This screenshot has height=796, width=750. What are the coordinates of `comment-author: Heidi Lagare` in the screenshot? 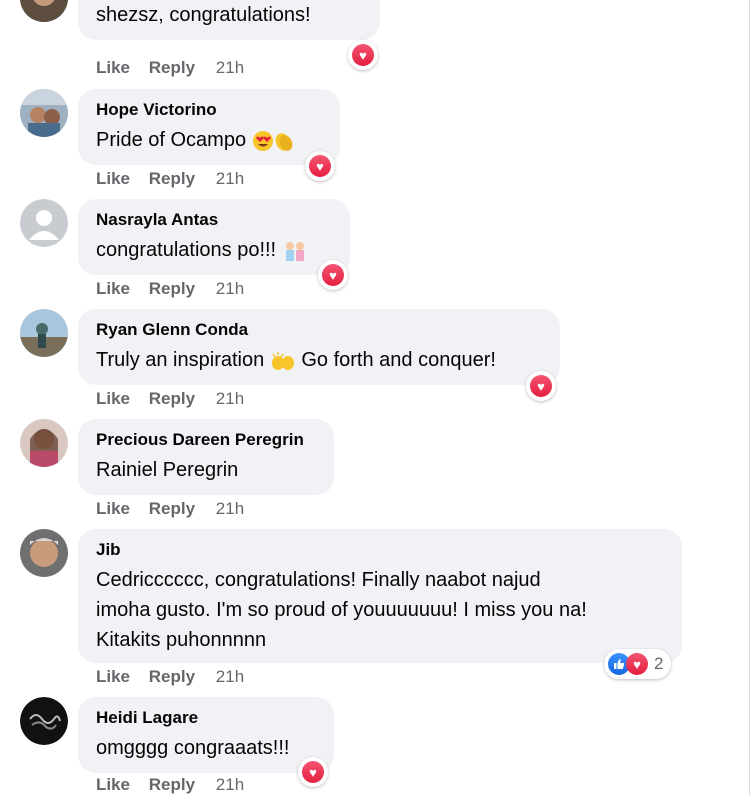 It's located at (207, 718).